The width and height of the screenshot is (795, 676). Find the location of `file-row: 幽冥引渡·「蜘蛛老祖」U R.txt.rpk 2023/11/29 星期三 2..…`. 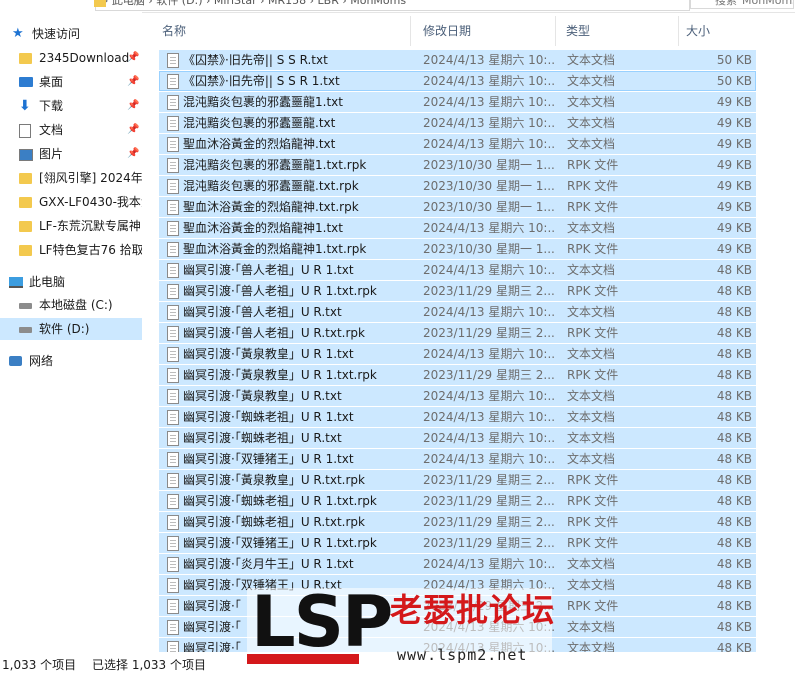

file-row: 幽冥引渡·「蜘蛛老祖」U R.txt.rpk 2023/11/29 星期三 2..… is located at coordinates (457, 522).